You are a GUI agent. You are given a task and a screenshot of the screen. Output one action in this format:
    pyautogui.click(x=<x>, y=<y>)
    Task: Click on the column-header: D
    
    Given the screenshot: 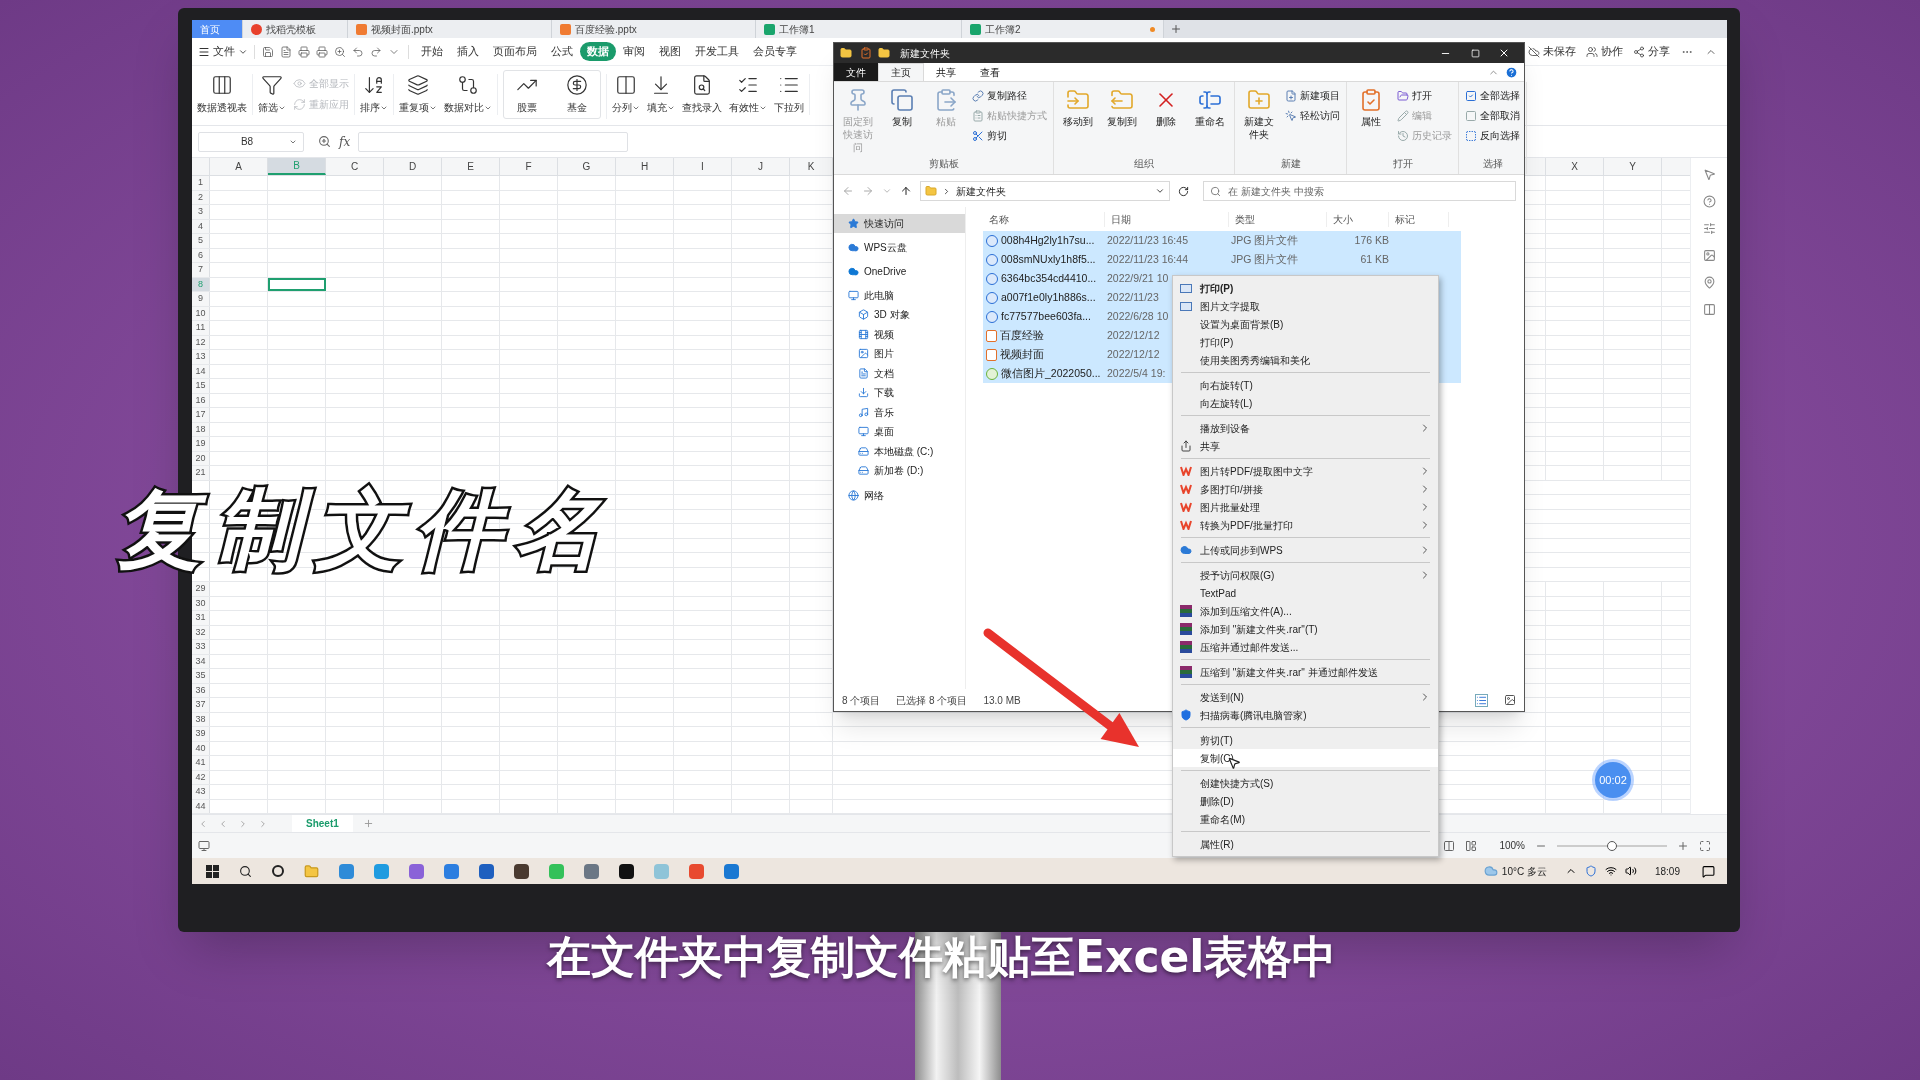 What is the action you would take?
    pyautogui.click(x=413, y=166)
    